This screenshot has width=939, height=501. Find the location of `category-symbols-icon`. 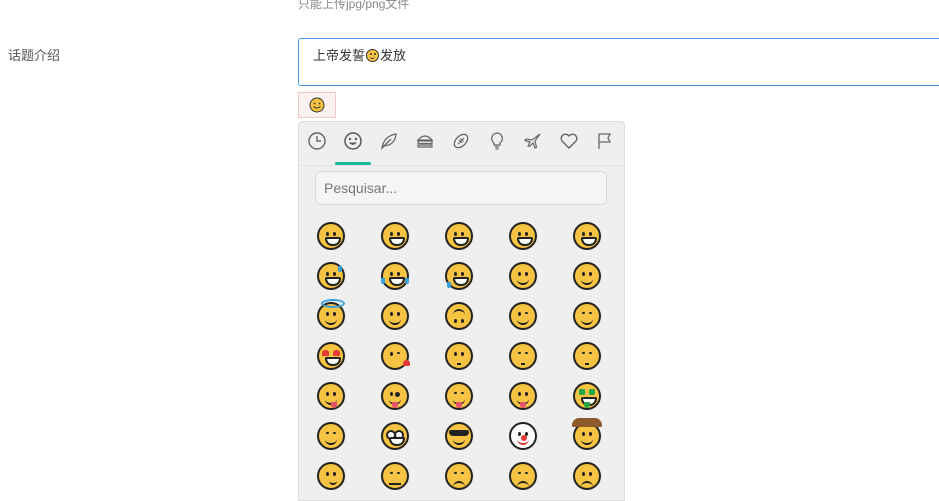

category-symbols-icon is located at coordinates (569, 141).